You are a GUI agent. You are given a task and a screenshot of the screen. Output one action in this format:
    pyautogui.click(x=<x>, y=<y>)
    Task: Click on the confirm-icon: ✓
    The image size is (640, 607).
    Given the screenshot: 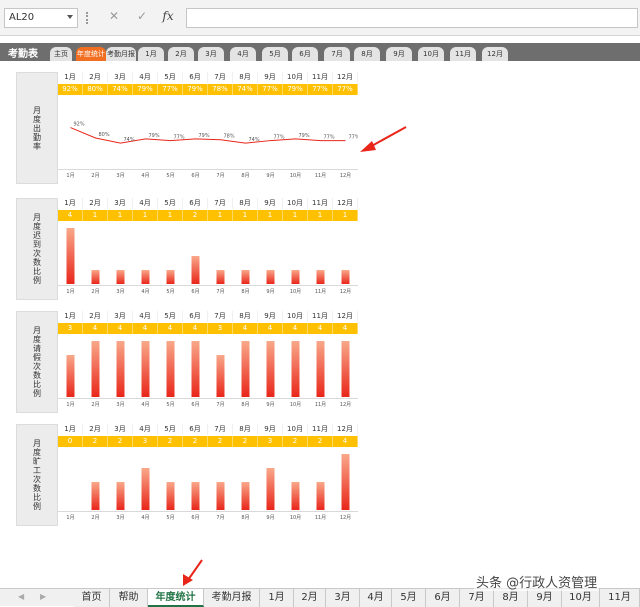 What is the action you would take?
    pyautogui.click(x=142, y=18)
    